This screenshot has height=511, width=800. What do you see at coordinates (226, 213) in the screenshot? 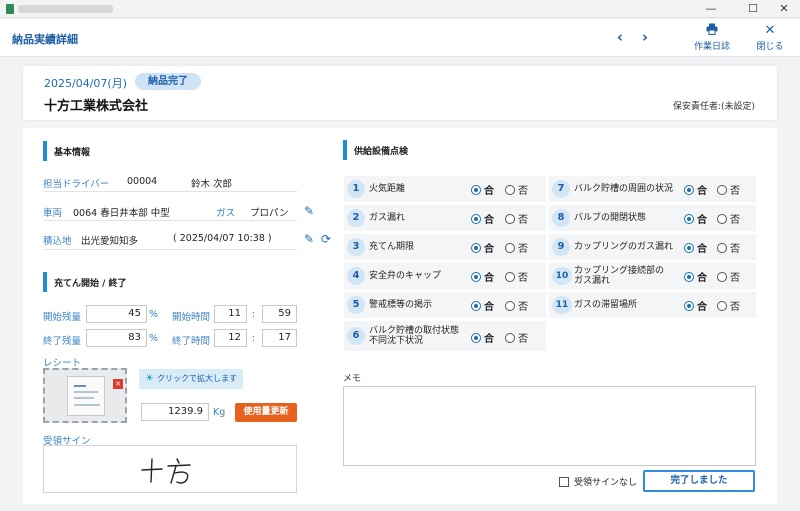
I see `gas-label: ガス` at bounding box center [226, 213].